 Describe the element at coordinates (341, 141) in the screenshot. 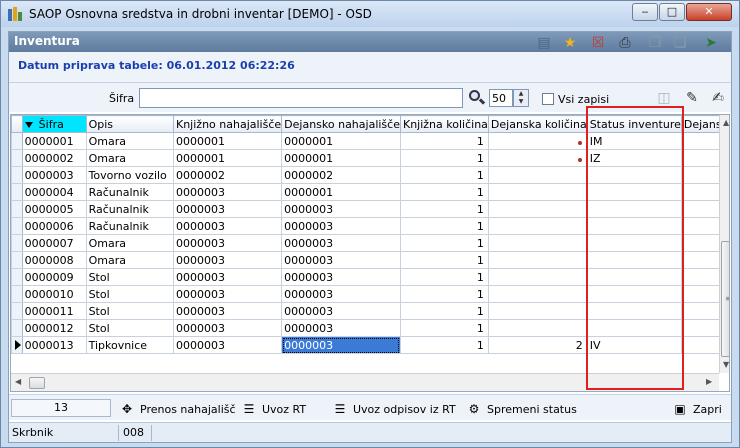

I see `cell-dejansko-nahajalisce: 0000001` at that location.